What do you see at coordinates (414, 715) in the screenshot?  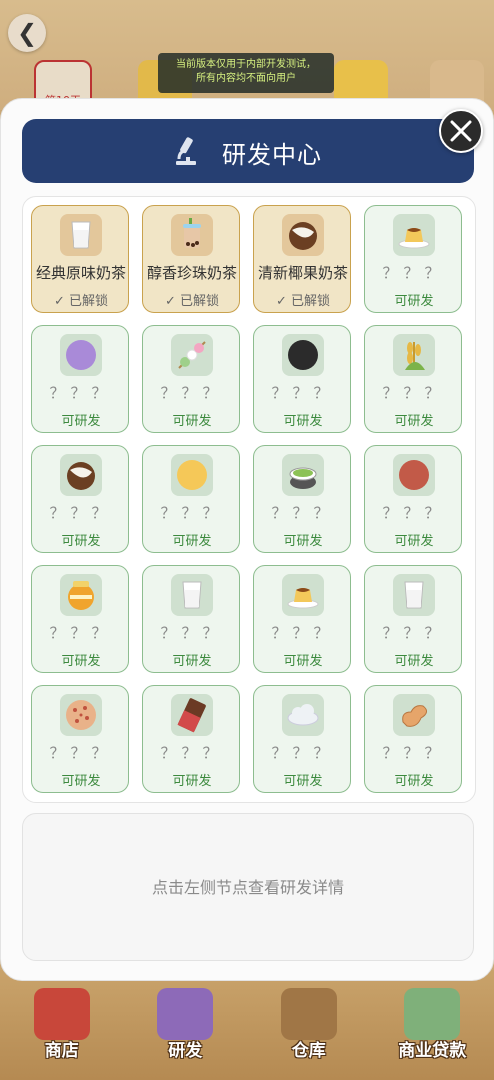 I see `peanut-icon` at bounding box center [414, 715].